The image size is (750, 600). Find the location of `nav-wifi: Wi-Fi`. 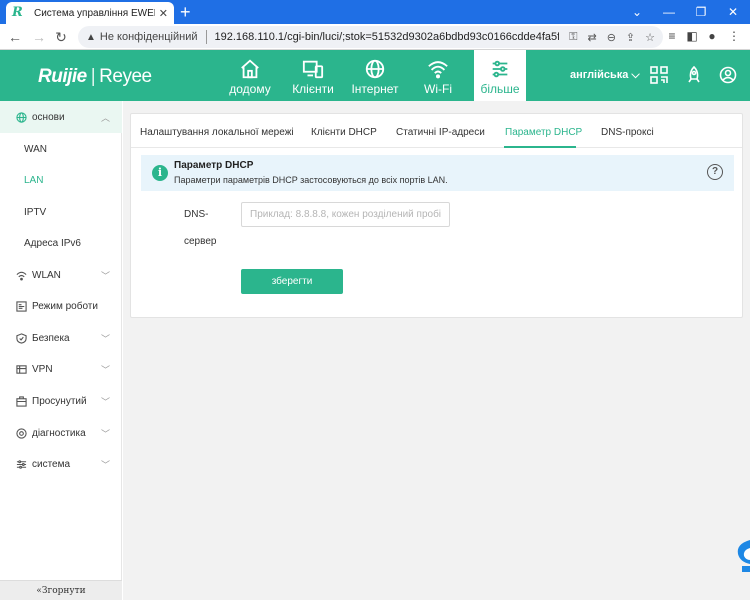

nav-wifi: Wi-Fi is located at coordinates (438, 75).